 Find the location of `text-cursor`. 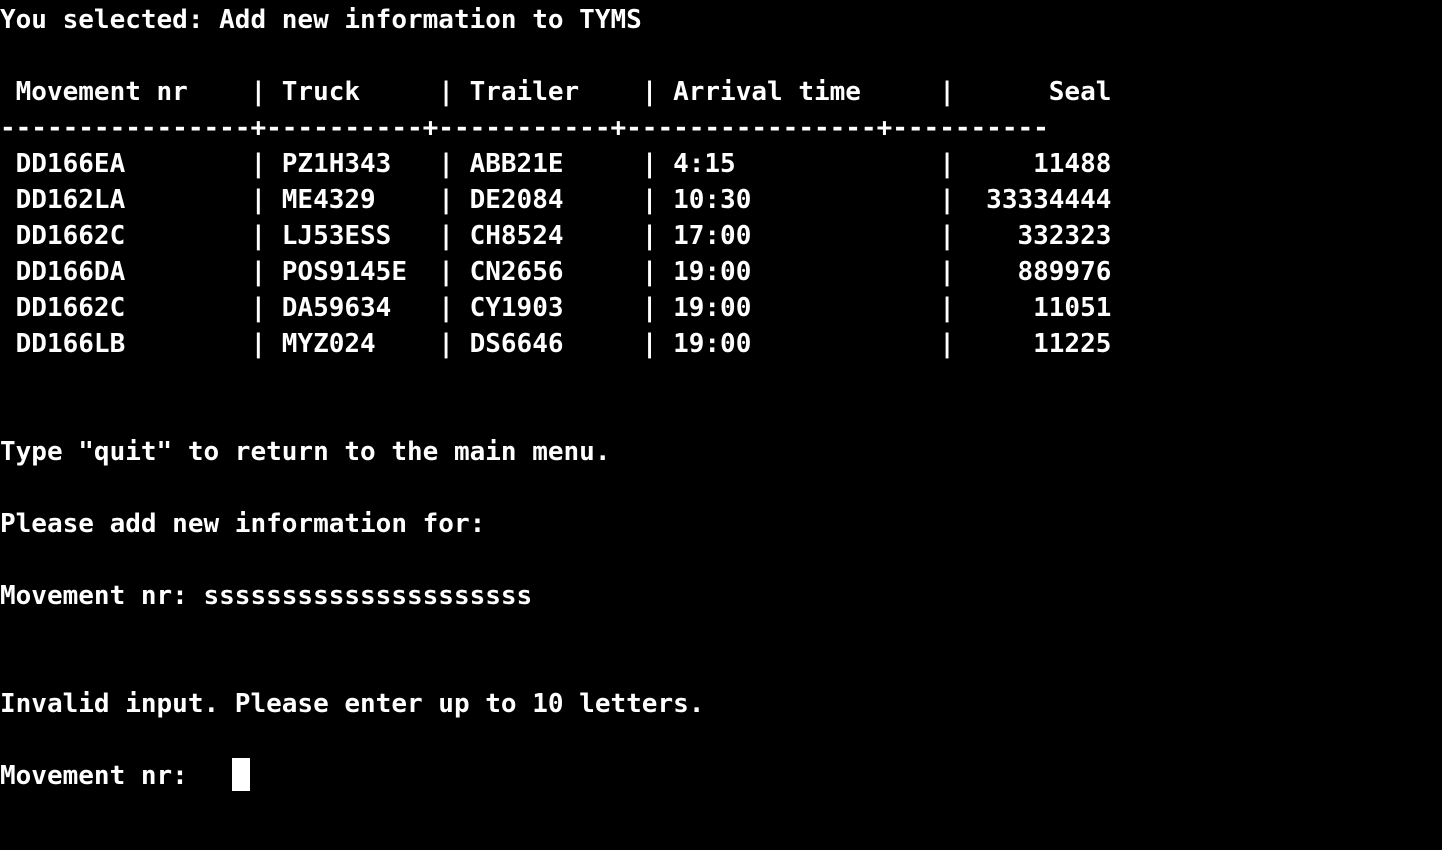

text-cursor is located at coordinates (241, 774).